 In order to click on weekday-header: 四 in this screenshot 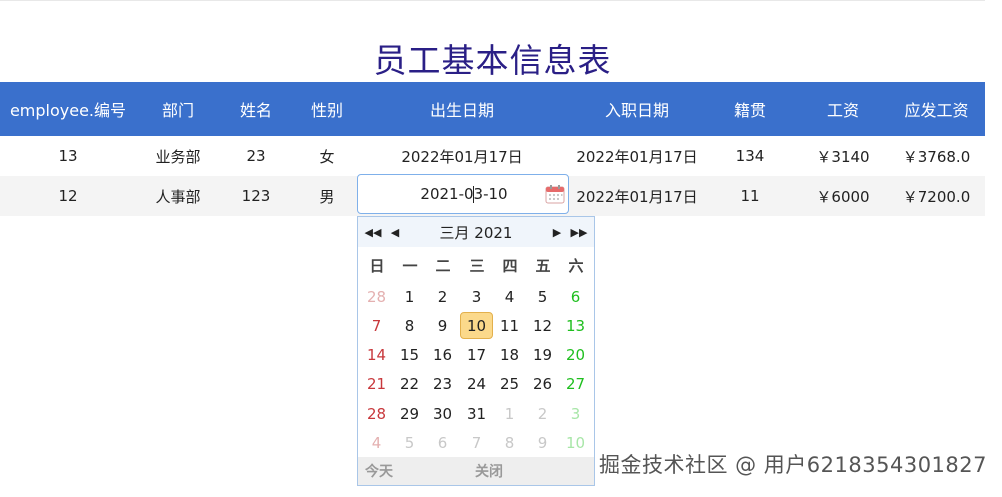, I will do `click(510, 265)`.